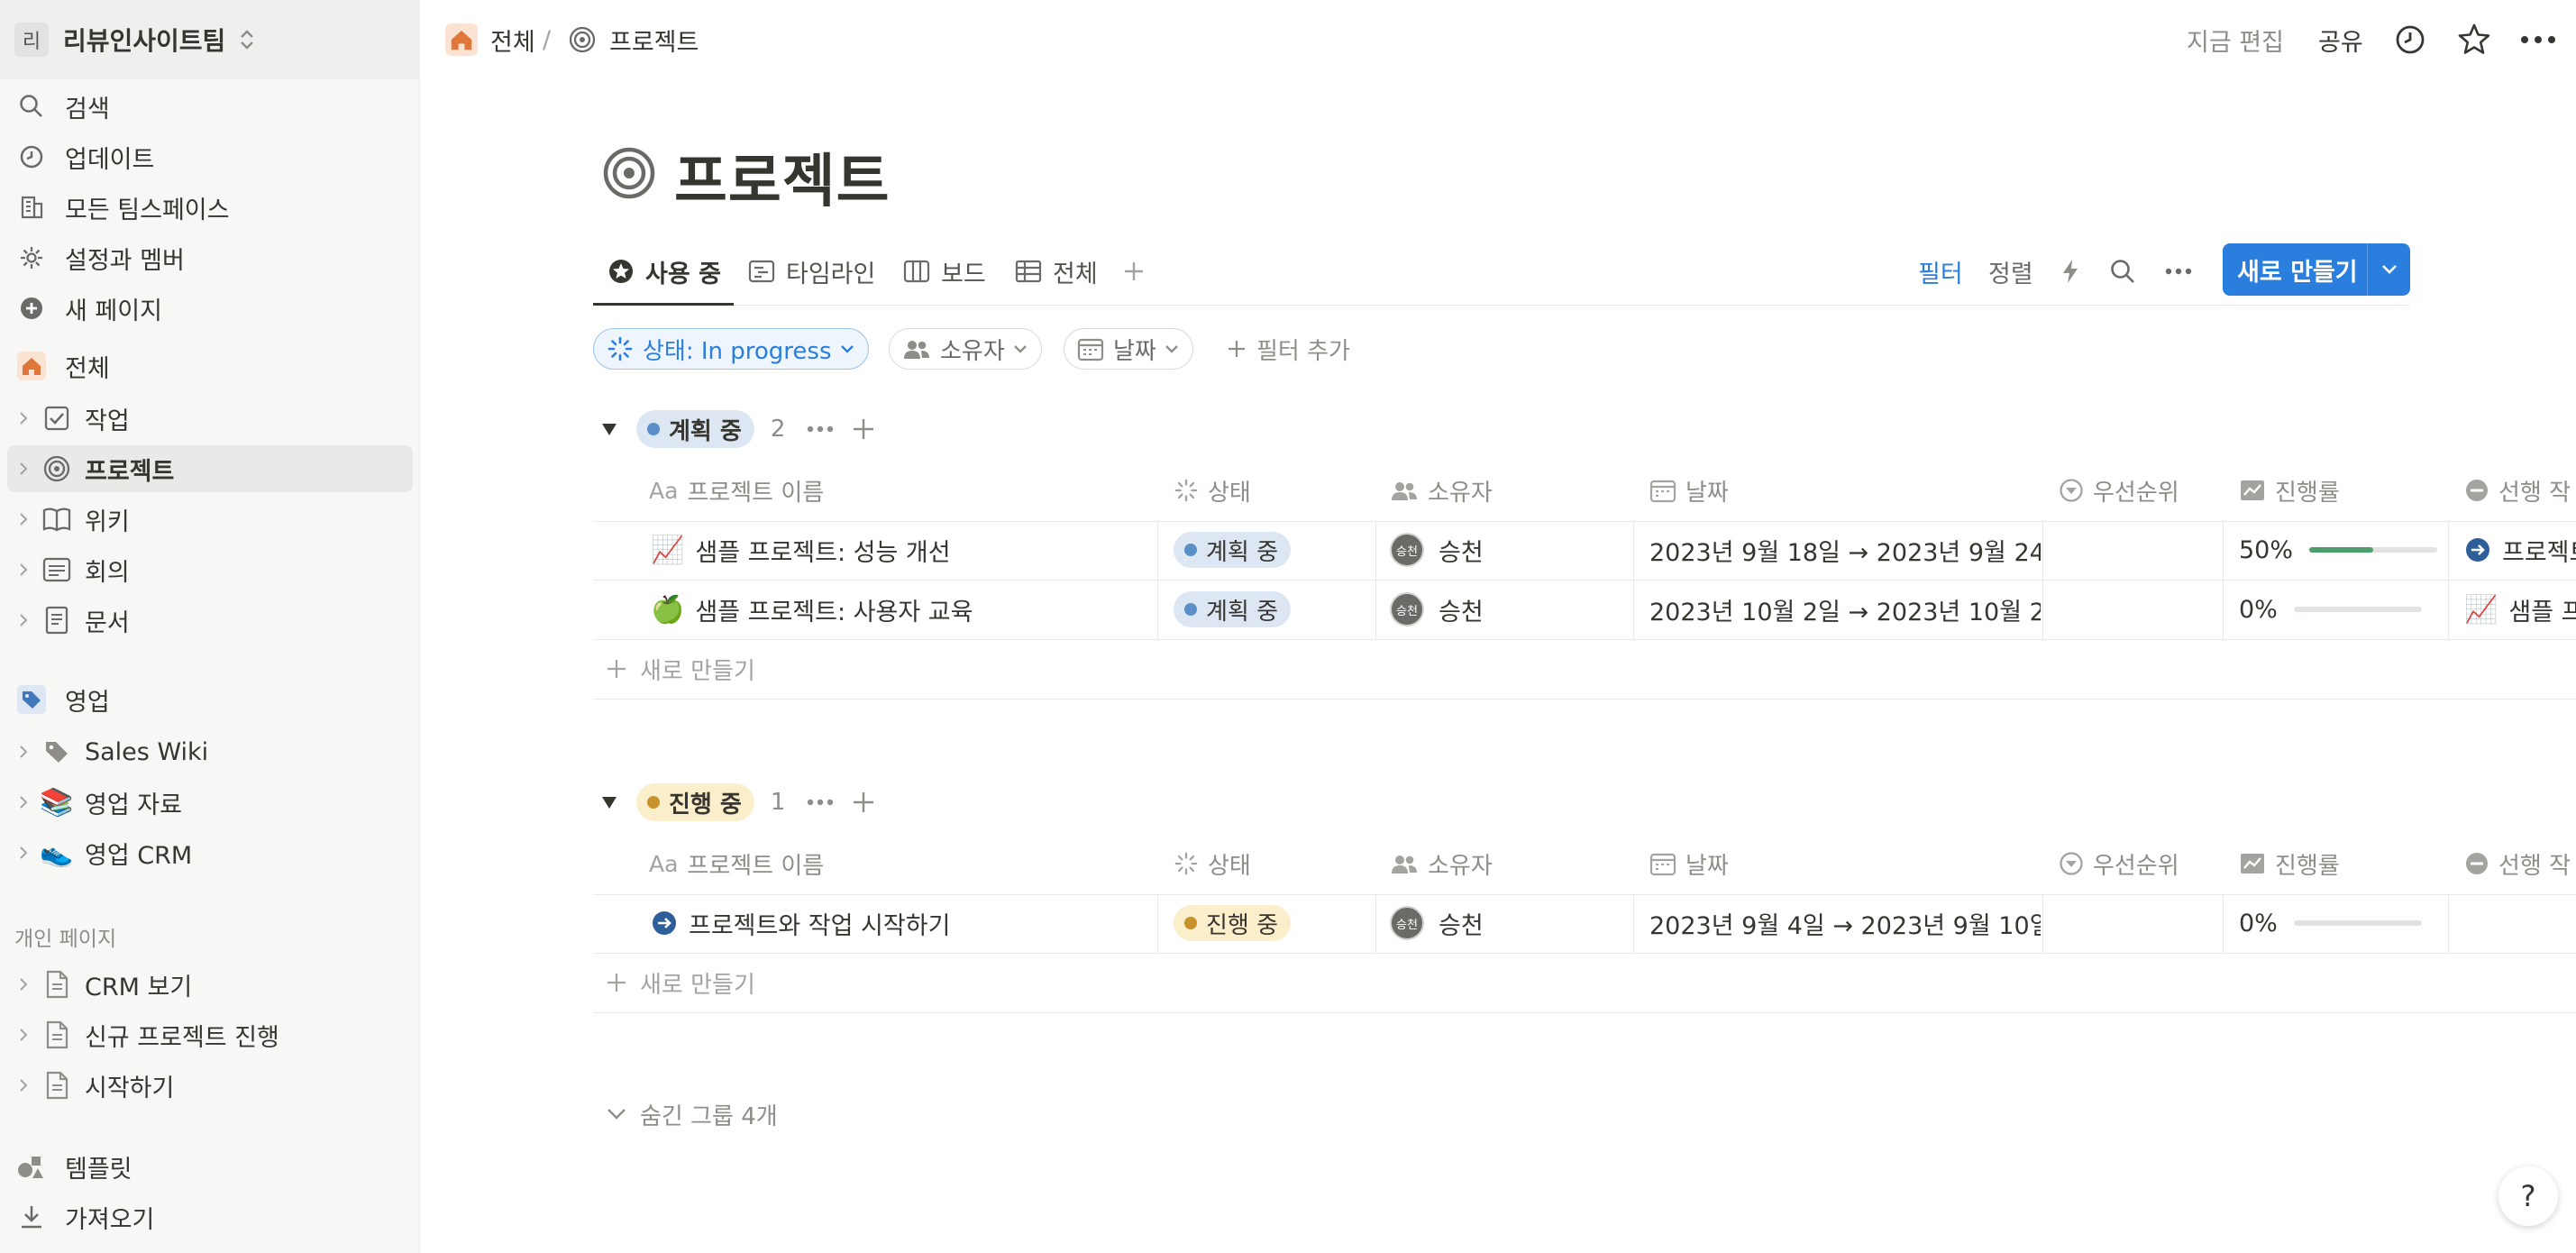 The height and width of the screenshot is (1253, 2576). I want to click on sidebar-item-sales-wiki: Sales Wiki, so click(210, 752).